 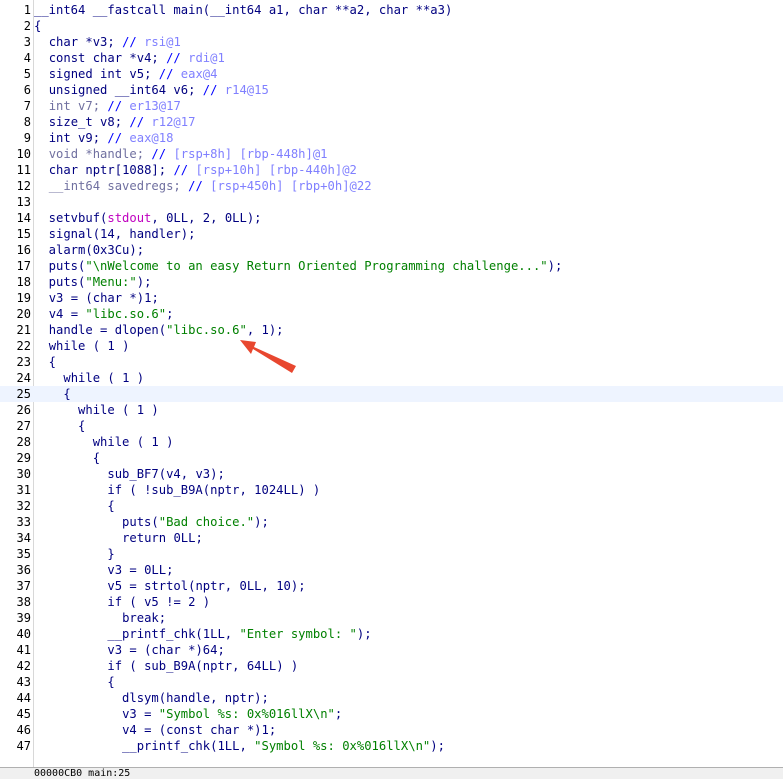 What do you see at coordinates (23, 410) in the screenshot?
I see `line-number: 26` at bounding box center [23, 410].